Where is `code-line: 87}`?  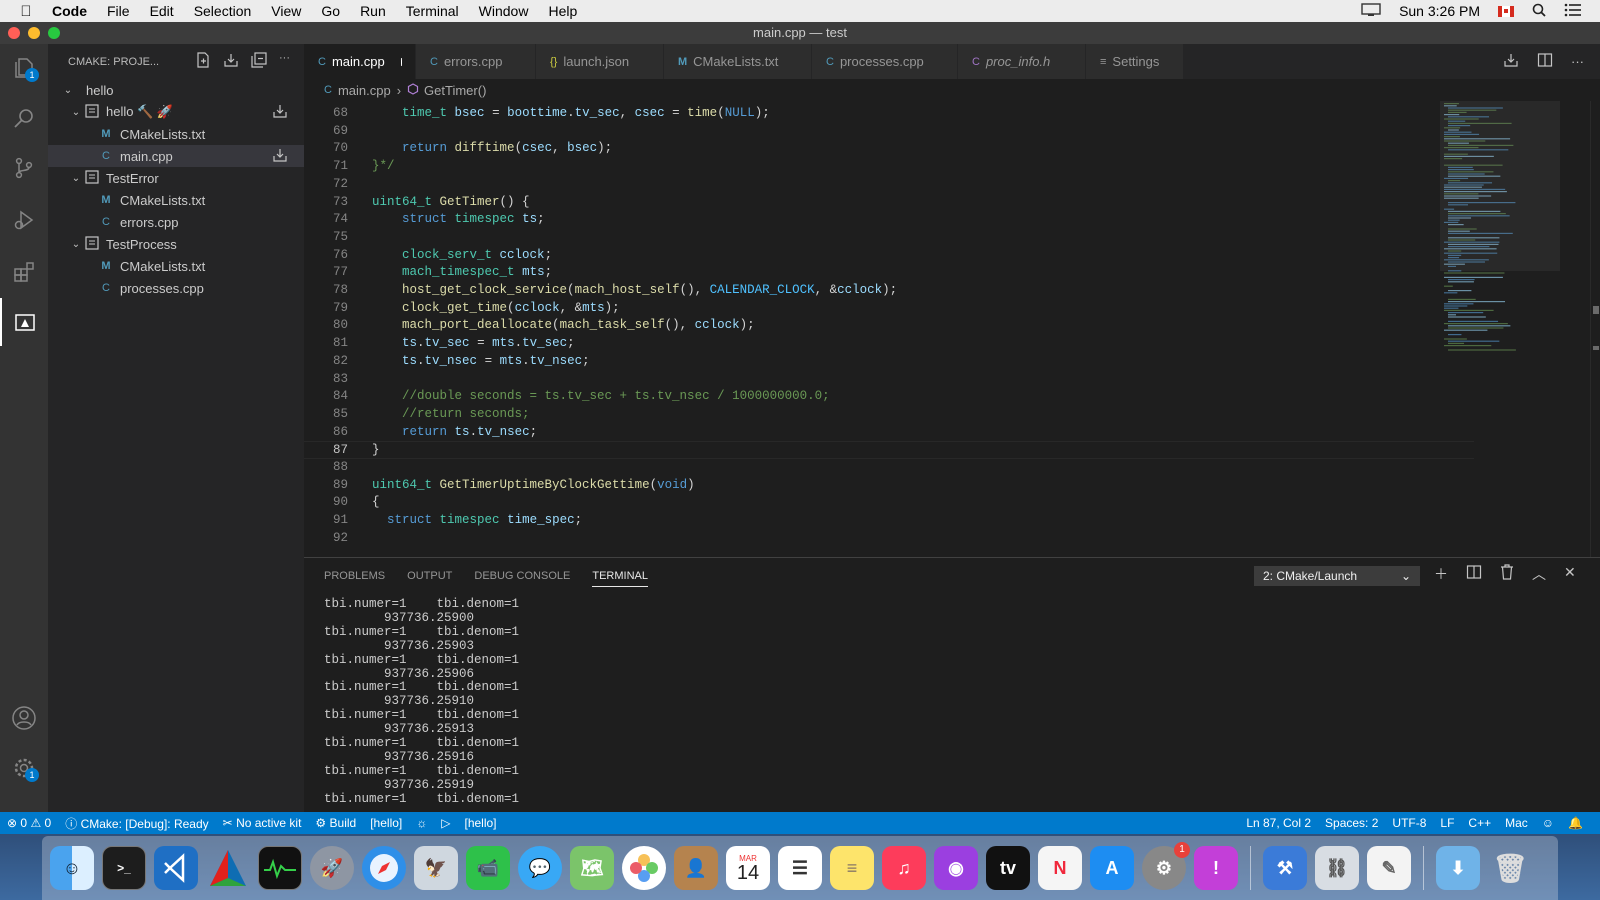
code-line: 87} is located at coordinates (889, 450).